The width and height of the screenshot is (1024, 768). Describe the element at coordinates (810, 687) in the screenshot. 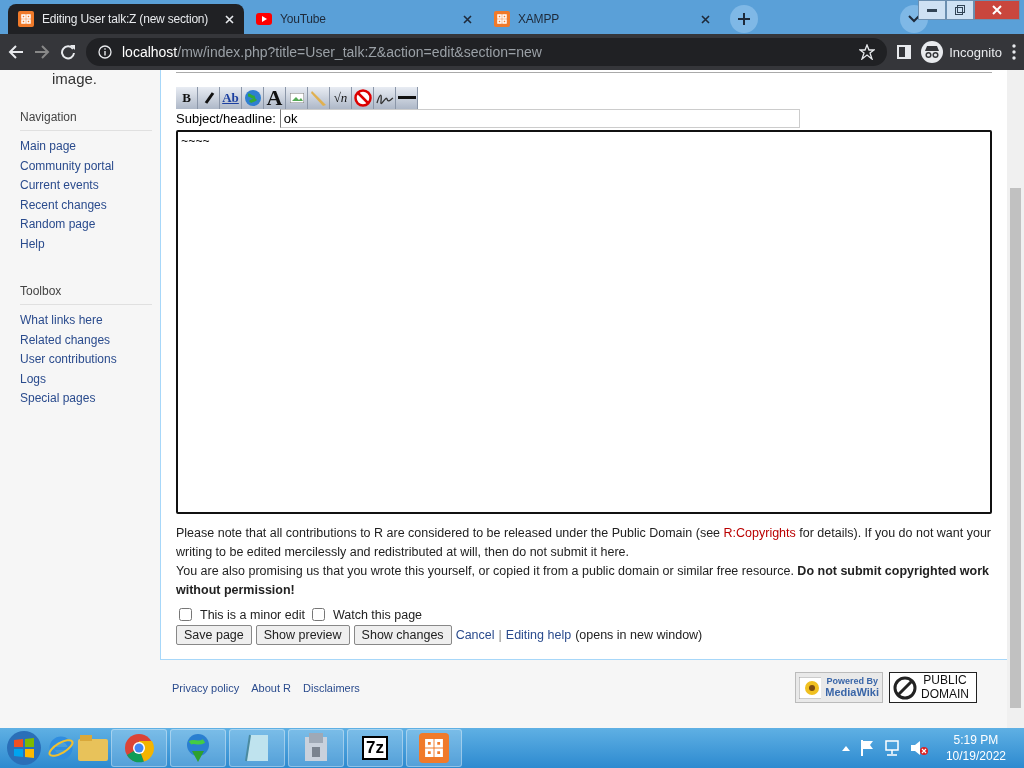

I see `sunflower-icon` at that location.